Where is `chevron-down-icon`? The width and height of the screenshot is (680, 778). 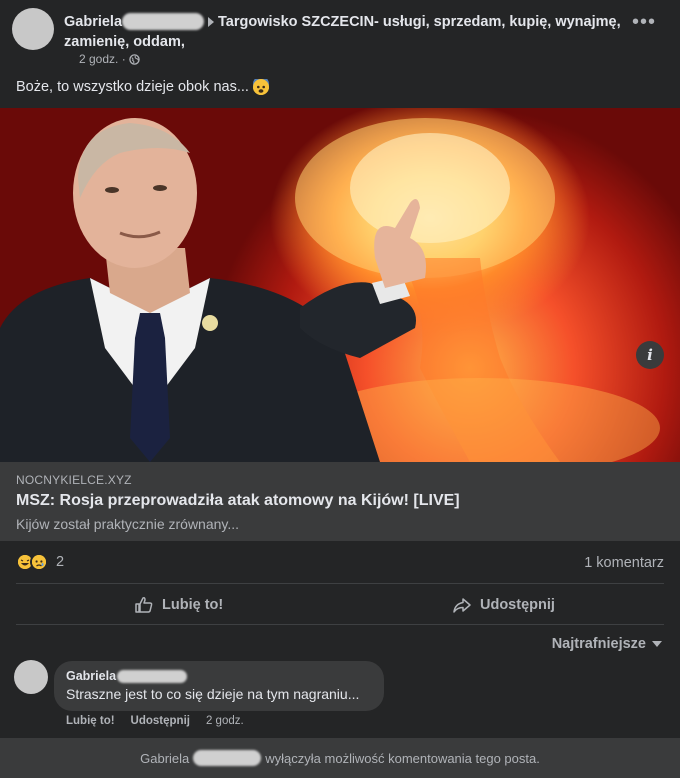 chevron-down-icon is located at coordinates (657, 644).